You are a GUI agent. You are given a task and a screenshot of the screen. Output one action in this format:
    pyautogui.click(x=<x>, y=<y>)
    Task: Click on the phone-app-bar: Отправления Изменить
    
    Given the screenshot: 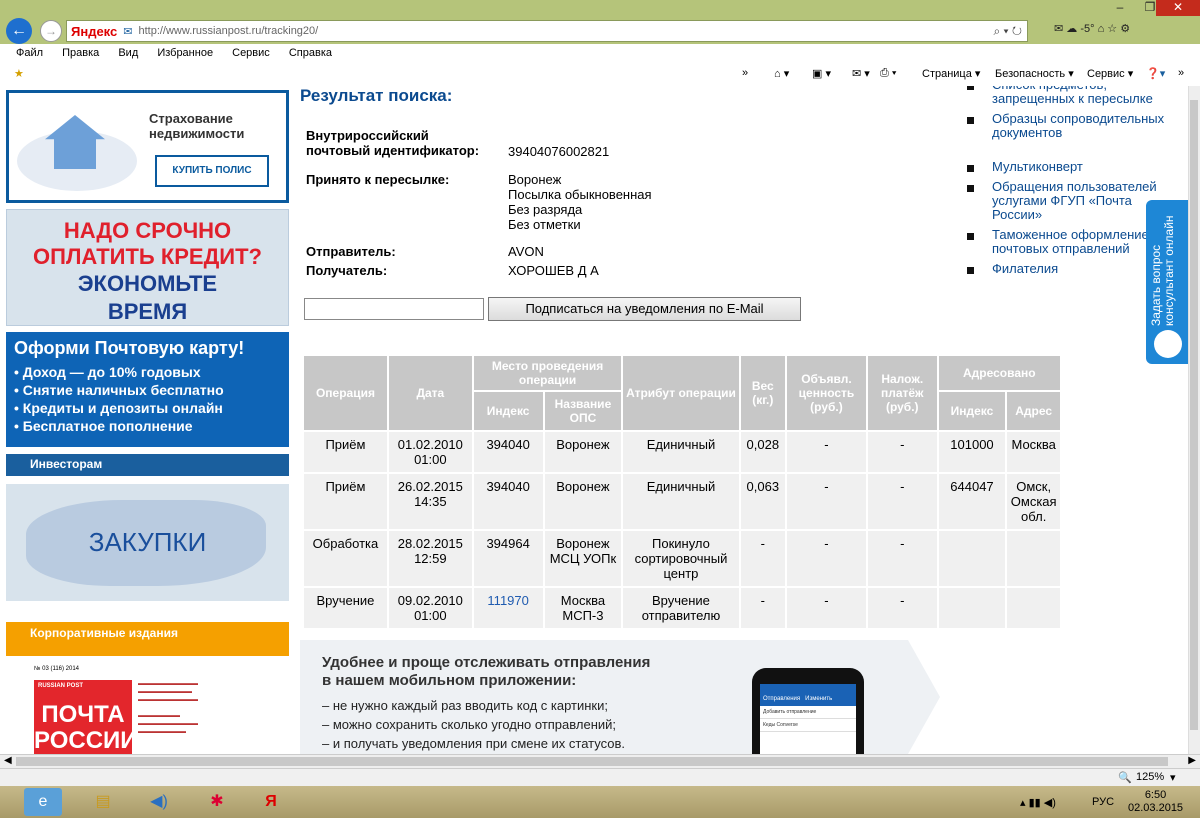 What is the action you would take?
    pyautogui.click(x=808, y=695)
    